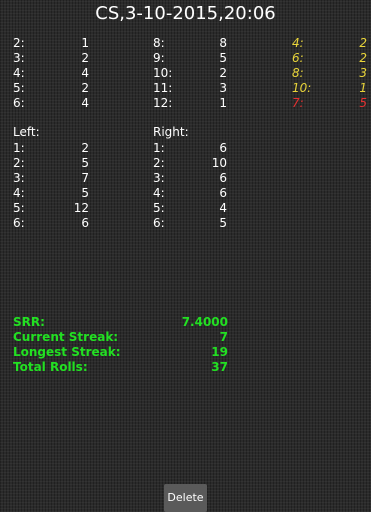 The width and height of the screenshot is (371, 512). I want to click on stat-value: 19, so click(219, 352).